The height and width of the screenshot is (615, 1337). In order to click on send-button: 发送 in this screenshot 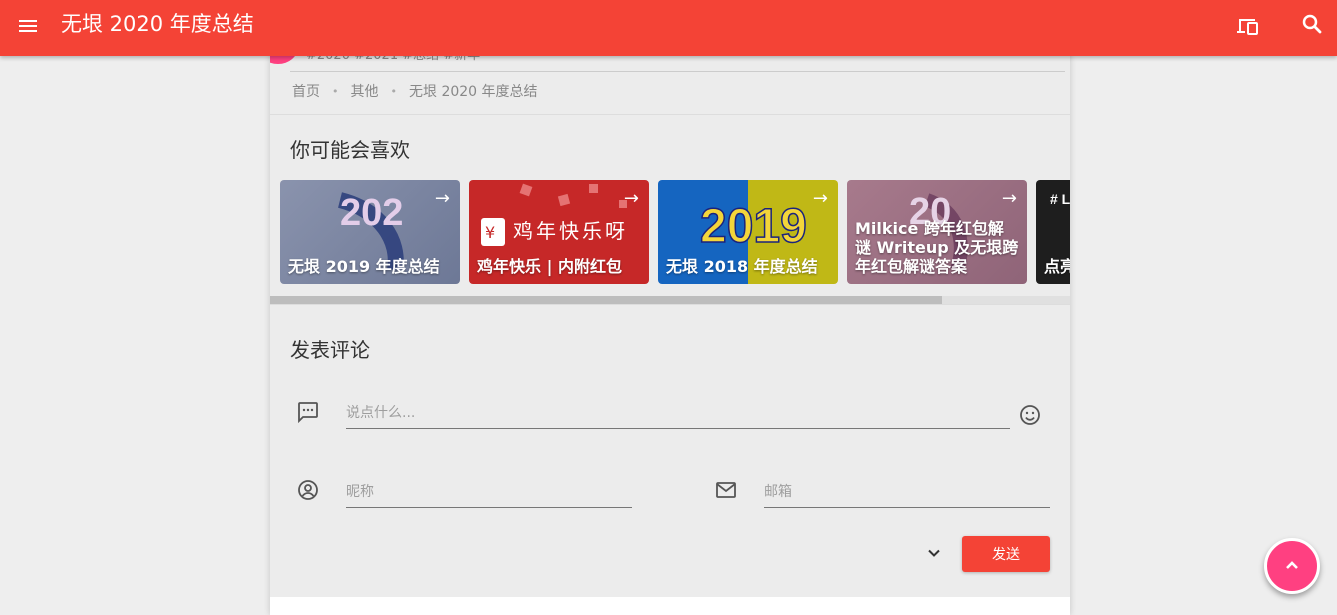, I will do `click(1006, 554)`.